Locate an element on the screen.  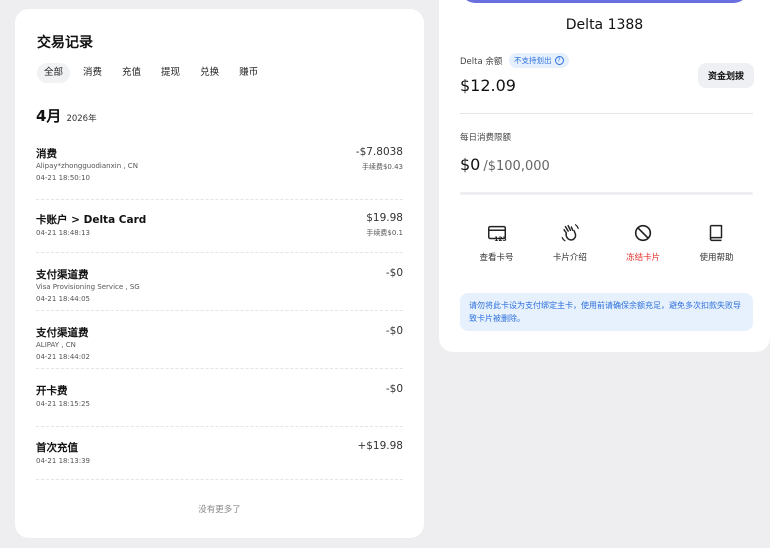
action-label: 使用帮助 is located at coordinates (716, 258).